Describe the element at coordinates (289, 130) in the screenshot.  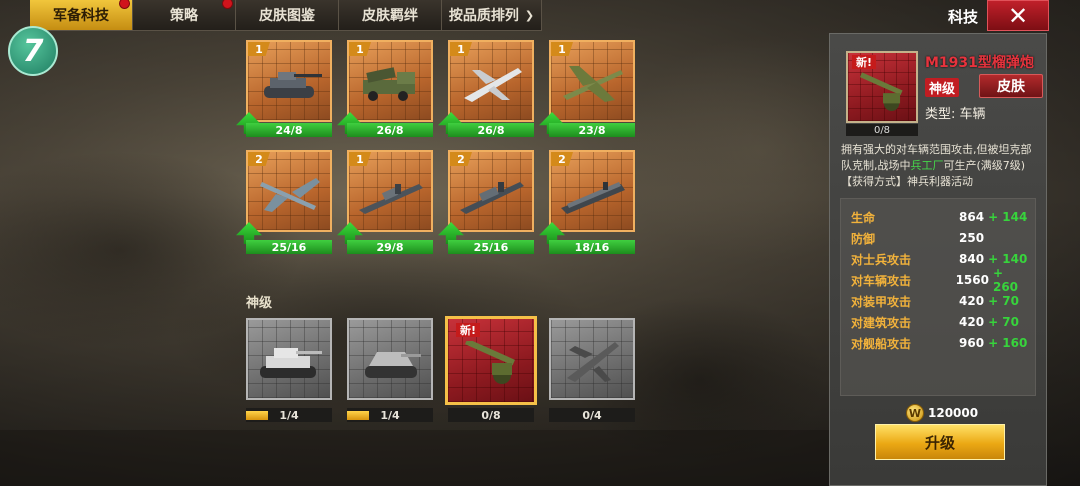
I see `card-count: 24/8` at that location.